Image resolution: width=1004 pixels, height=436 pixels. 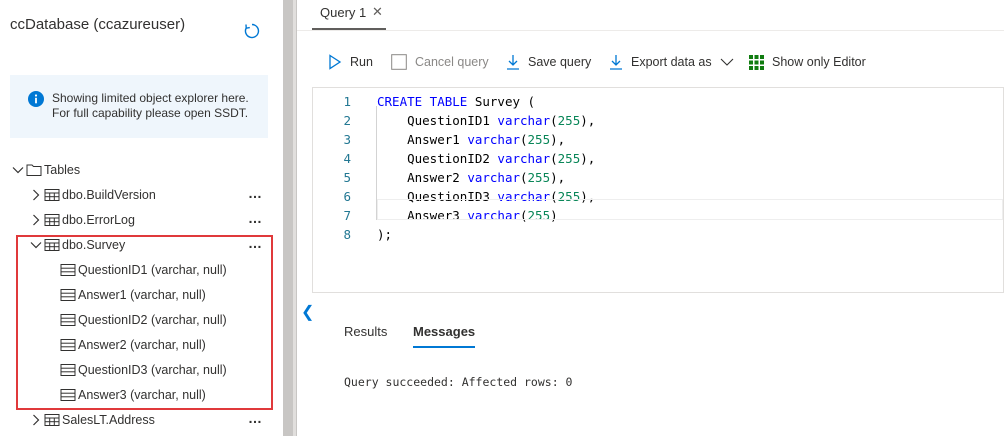 What do you see at coordinates (150, 113) in the screenshot?
I see `info-line-2: For full capability please open SSDT.` at bounding box center [150, 113].